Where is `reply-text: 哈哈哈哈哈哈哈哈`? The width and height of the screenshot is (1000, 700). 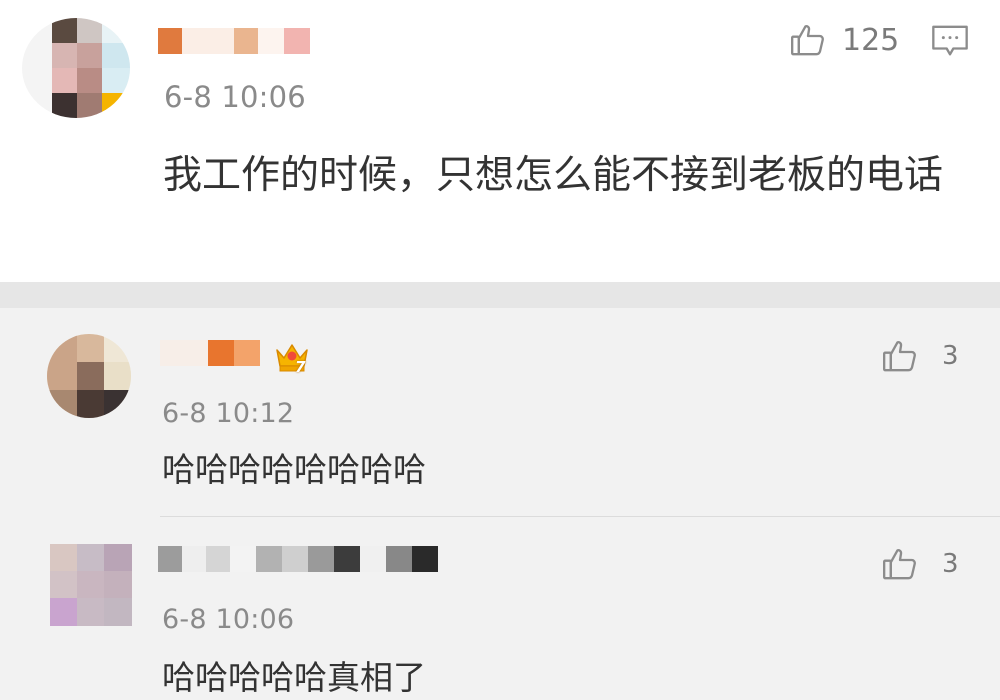
reply-text: 哈哈哈哈哈哈哈哈 is located at coordinates (294, 469).